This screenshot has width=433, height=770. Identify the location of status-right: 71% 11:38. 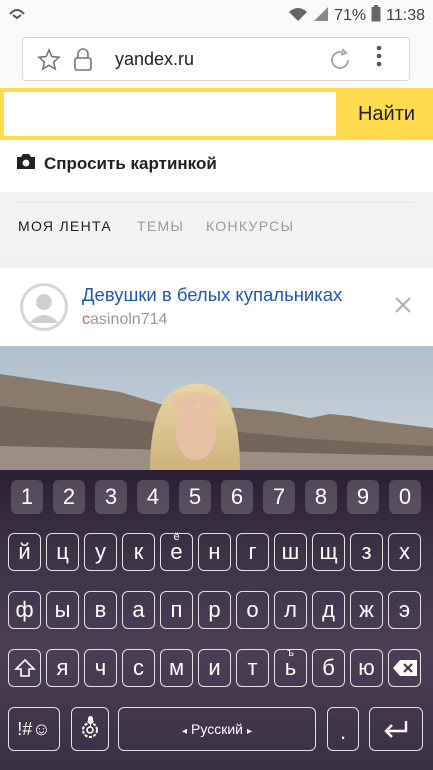
(356, 16).